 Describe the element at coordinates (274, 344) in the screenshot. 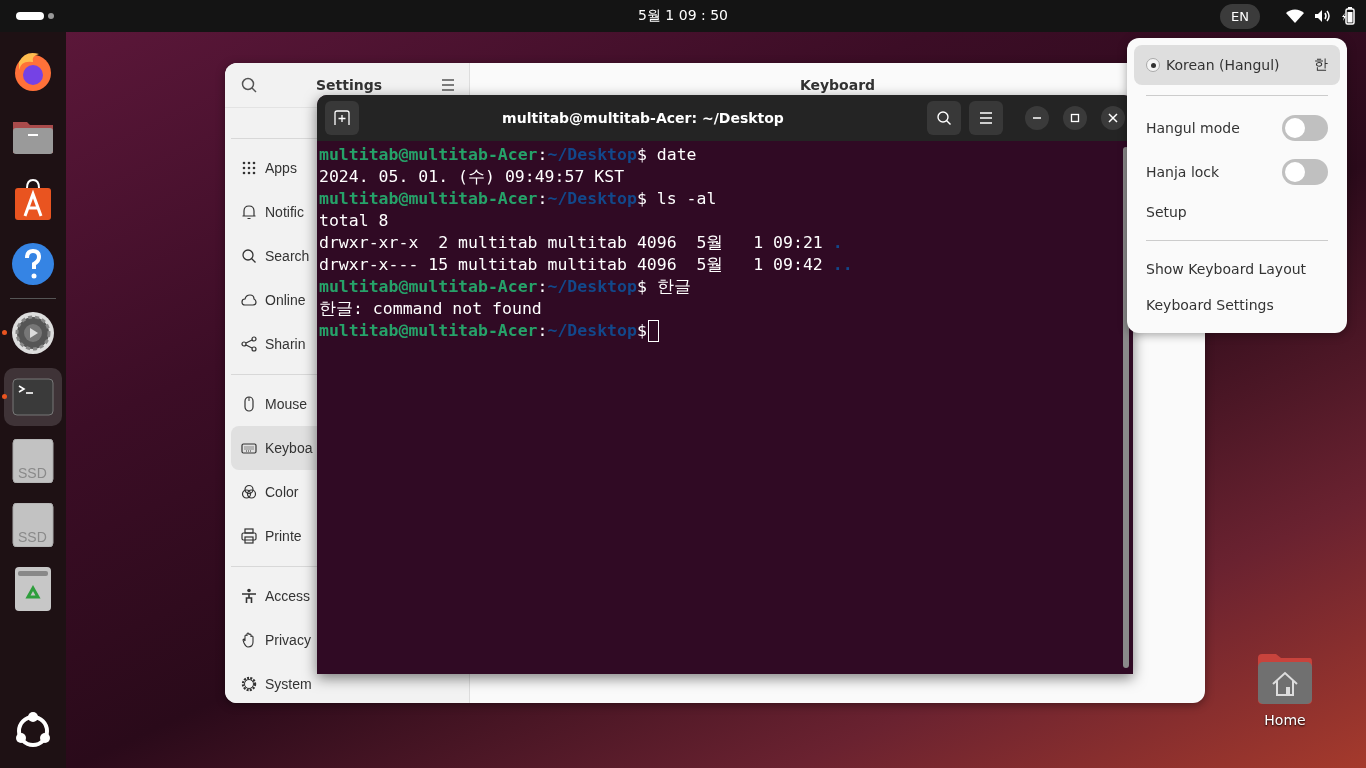

I see `sidebar-item: Sharin` at that location.